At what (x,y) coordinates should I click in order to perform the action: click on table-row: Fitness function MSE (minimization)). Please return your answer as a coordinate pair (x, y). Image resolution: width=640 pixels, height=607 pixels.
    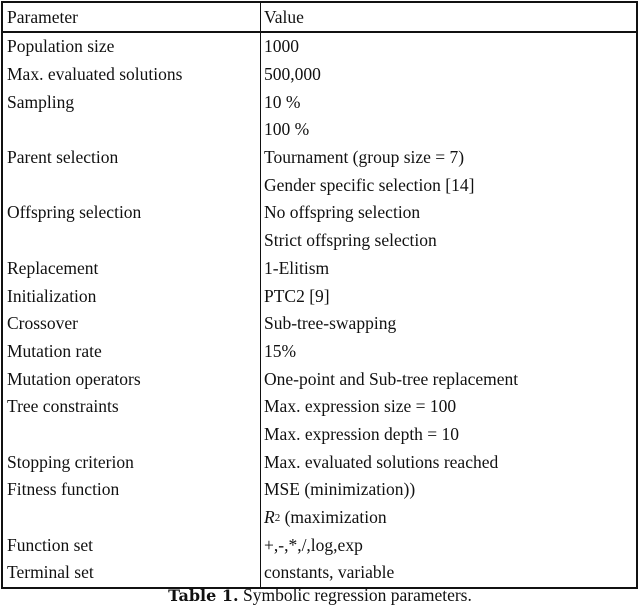
    Looking at the image, I should click on (319, 490).